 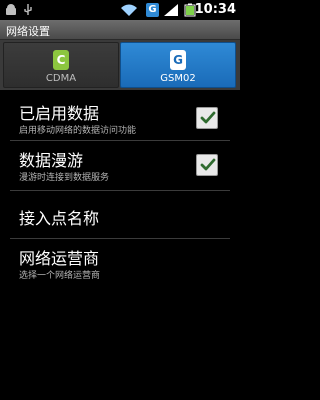 I want to click on page-title: 网络设置, so click(x=28, y=31).